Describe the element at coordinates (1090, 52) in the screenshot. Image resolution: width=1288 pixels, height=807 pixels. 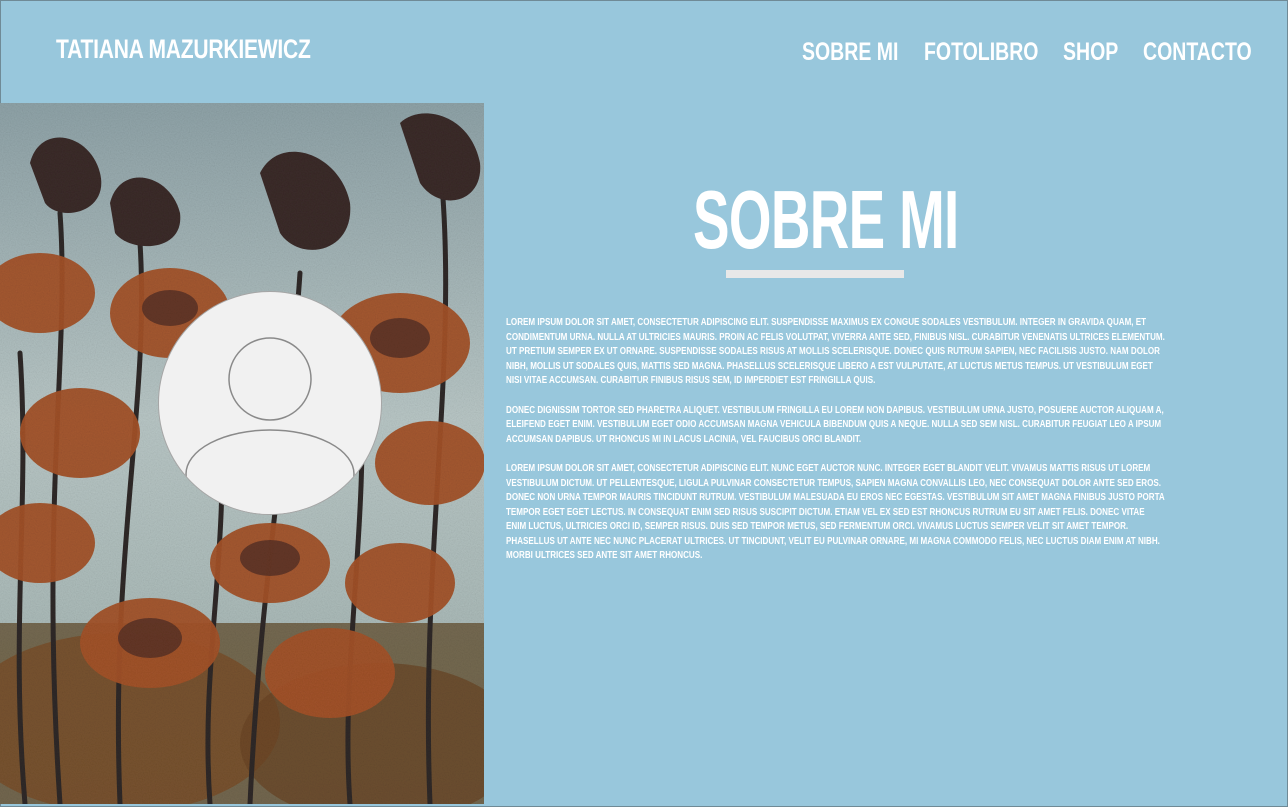
I see `nav-item-shop: SHOP` at that location.